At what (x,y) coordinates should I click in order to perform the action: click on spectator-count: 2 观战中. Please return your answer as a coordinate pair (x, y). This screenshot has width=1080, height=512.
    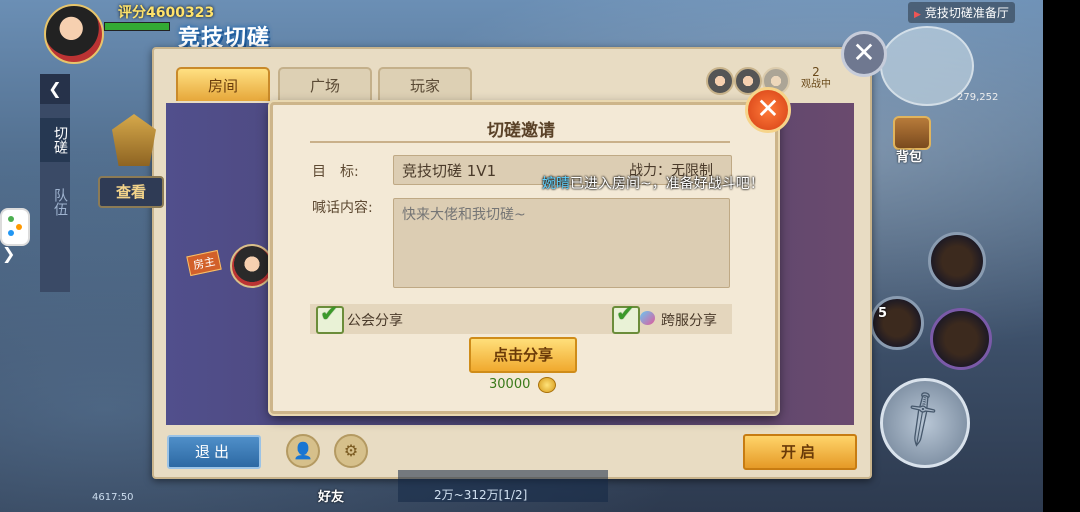
    Looking at the image, I should click on (816, 78).